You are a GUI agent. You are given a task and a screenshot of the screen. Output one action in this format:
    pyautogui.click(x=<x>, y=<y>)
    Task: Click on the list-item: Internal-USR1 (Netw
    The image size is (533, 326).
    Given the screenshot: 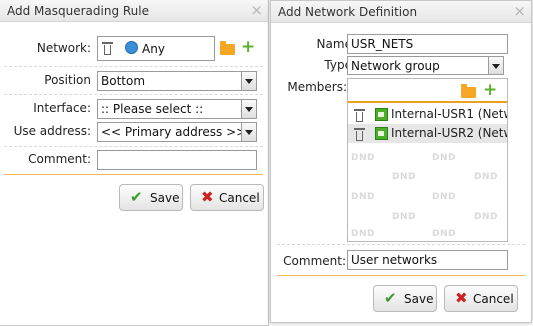 What is the action you would take?
    pyautogui.click(x=427, y=114)
    